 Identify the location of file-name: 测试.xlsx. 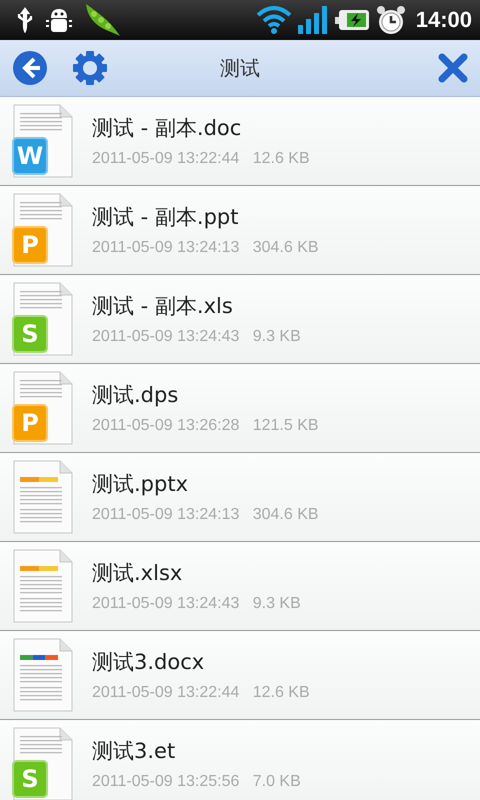
(138, 573).